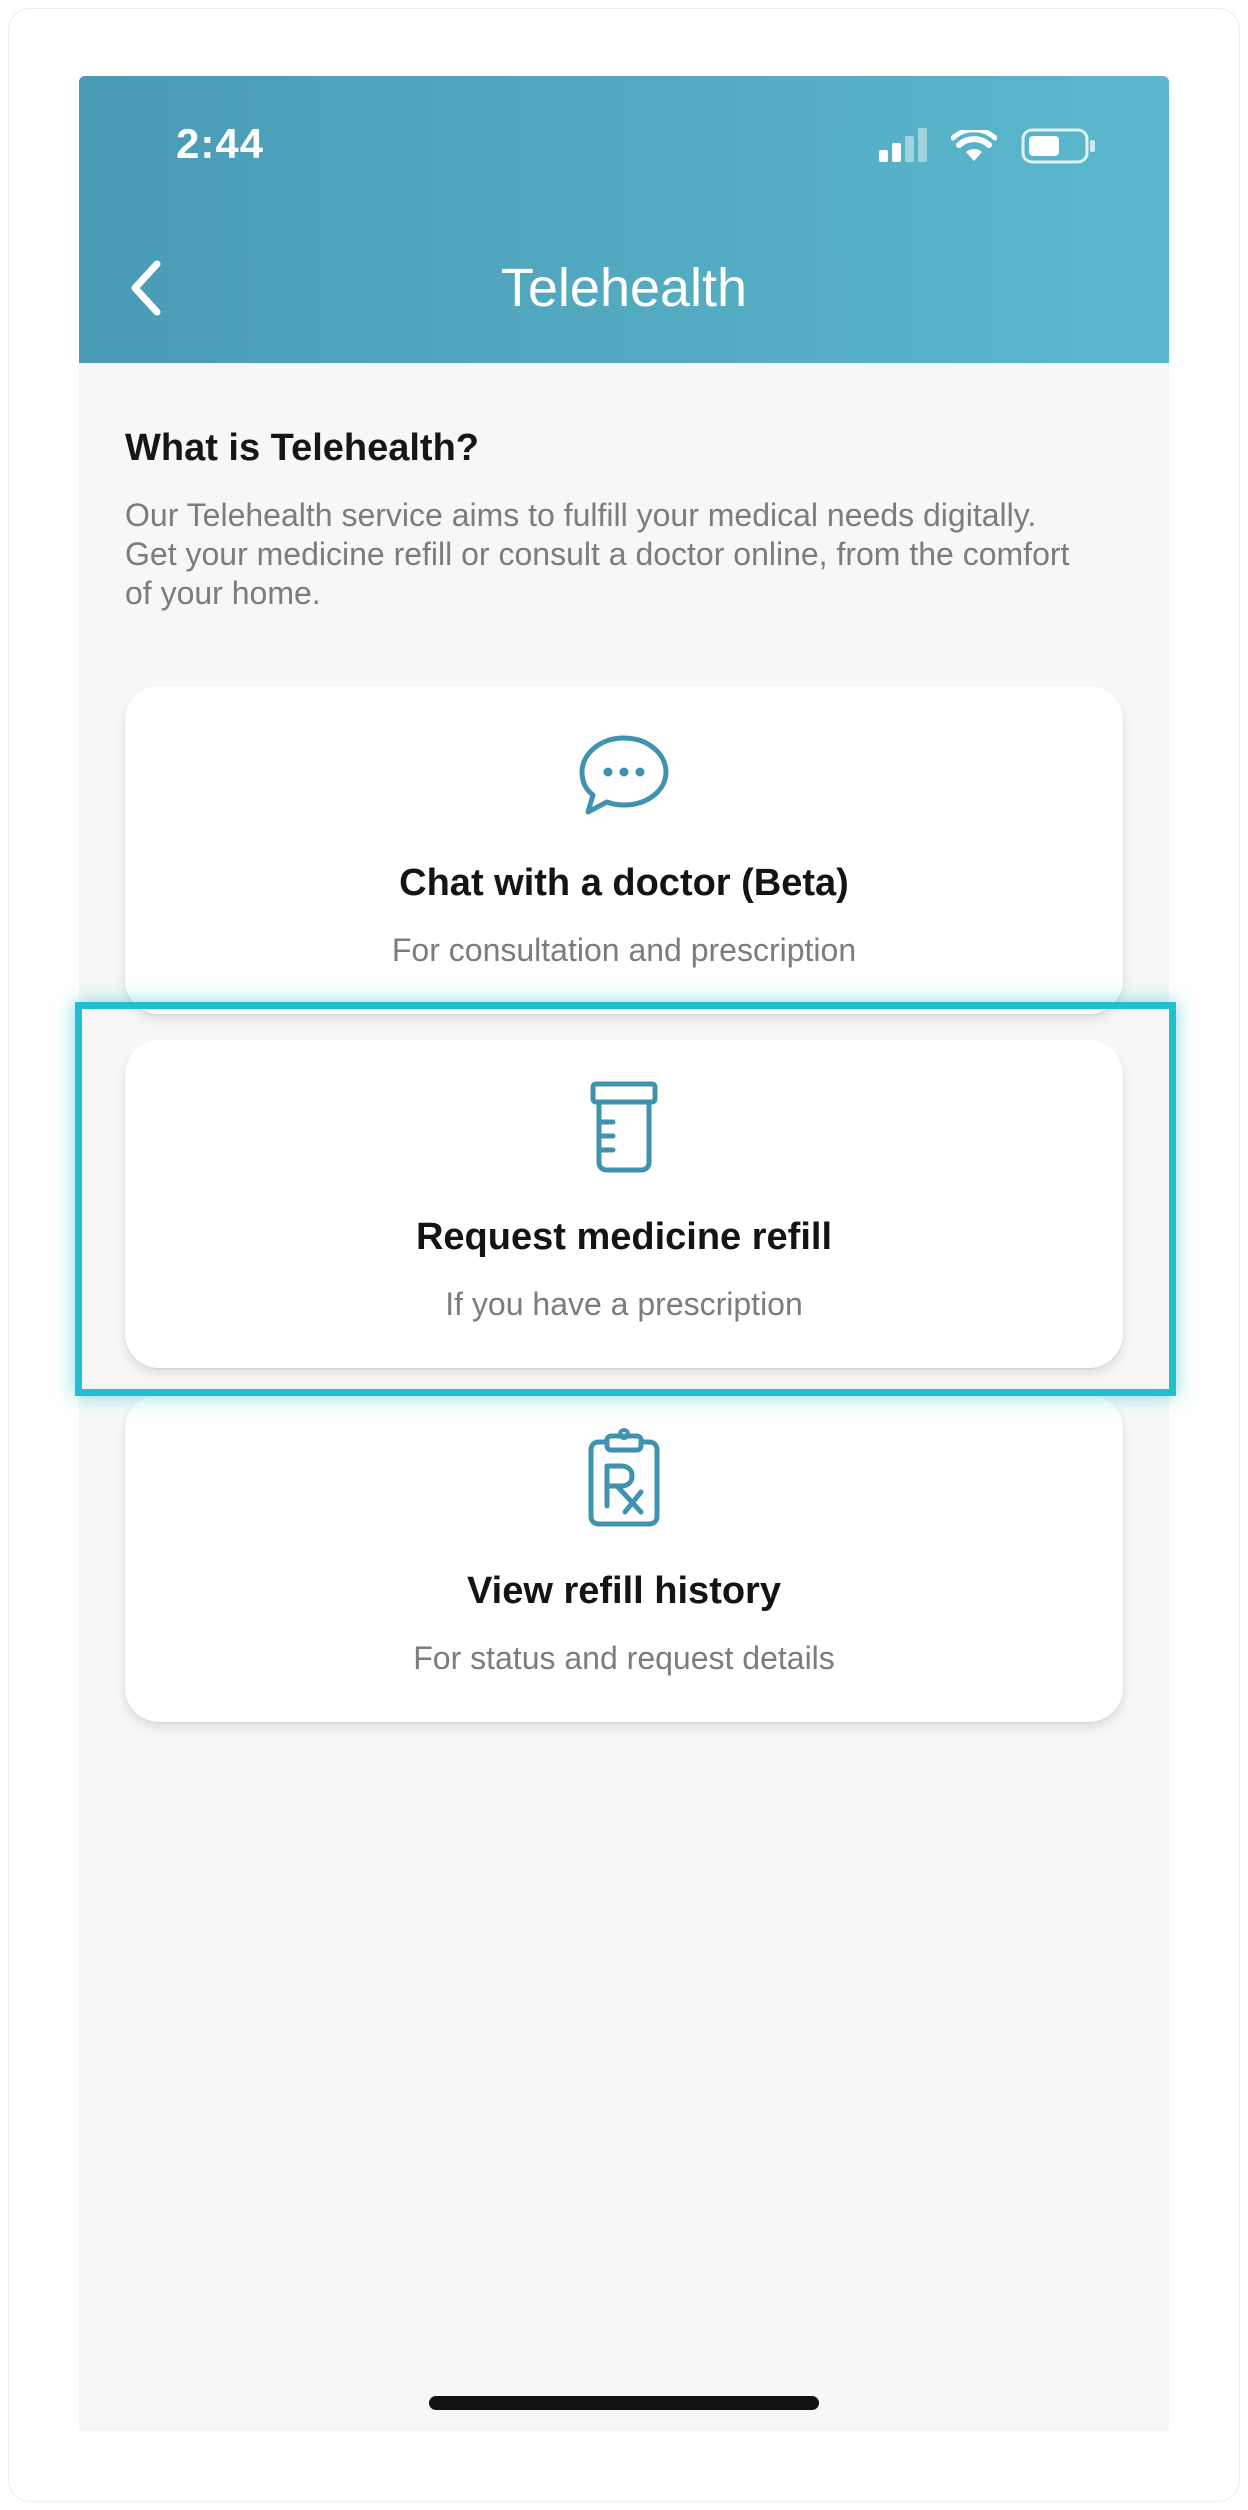  Describe the element at coordinates (624, 219) in the screenshot. I see `app-header: 2:44 Telehealth` at that location.